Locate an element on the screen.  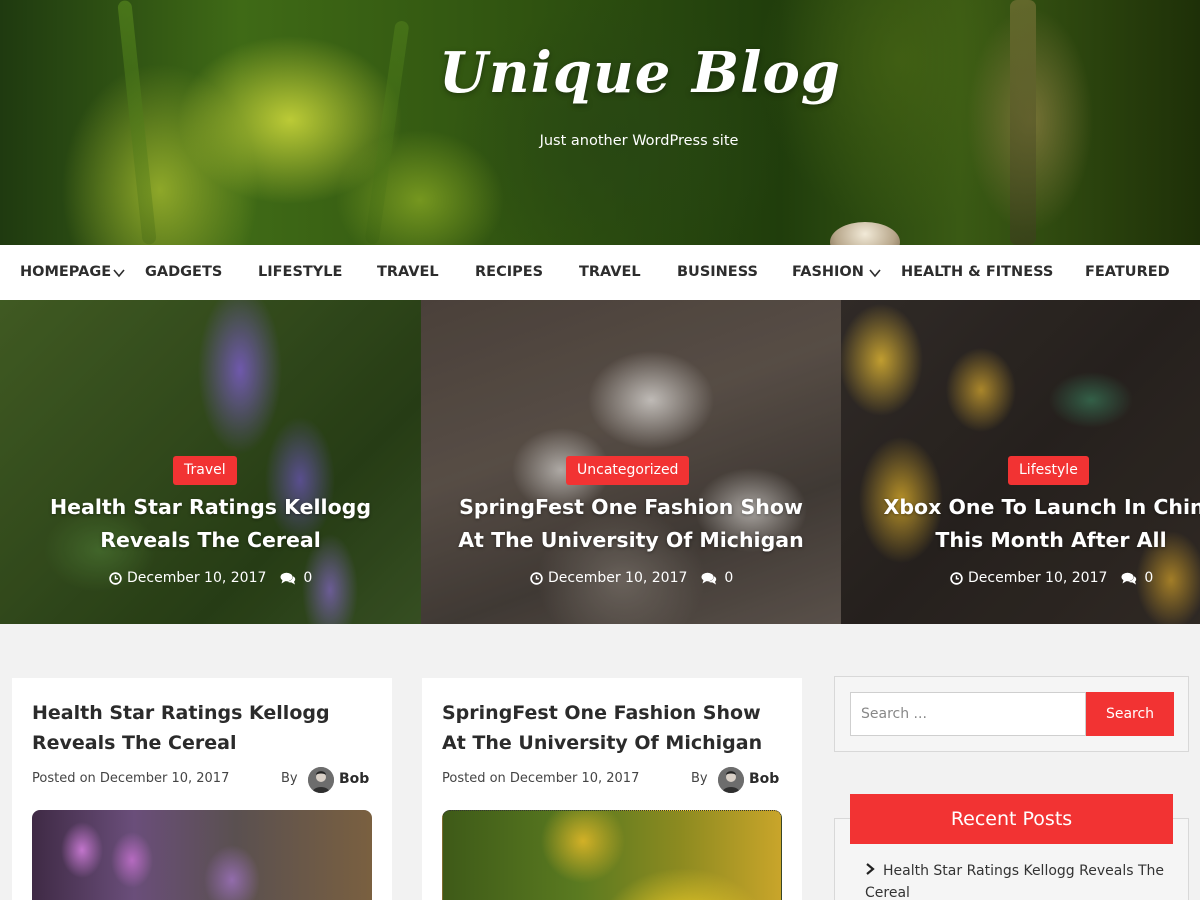
slide-title-line: Reveals The Cereal is located at coordinates (210, 540).